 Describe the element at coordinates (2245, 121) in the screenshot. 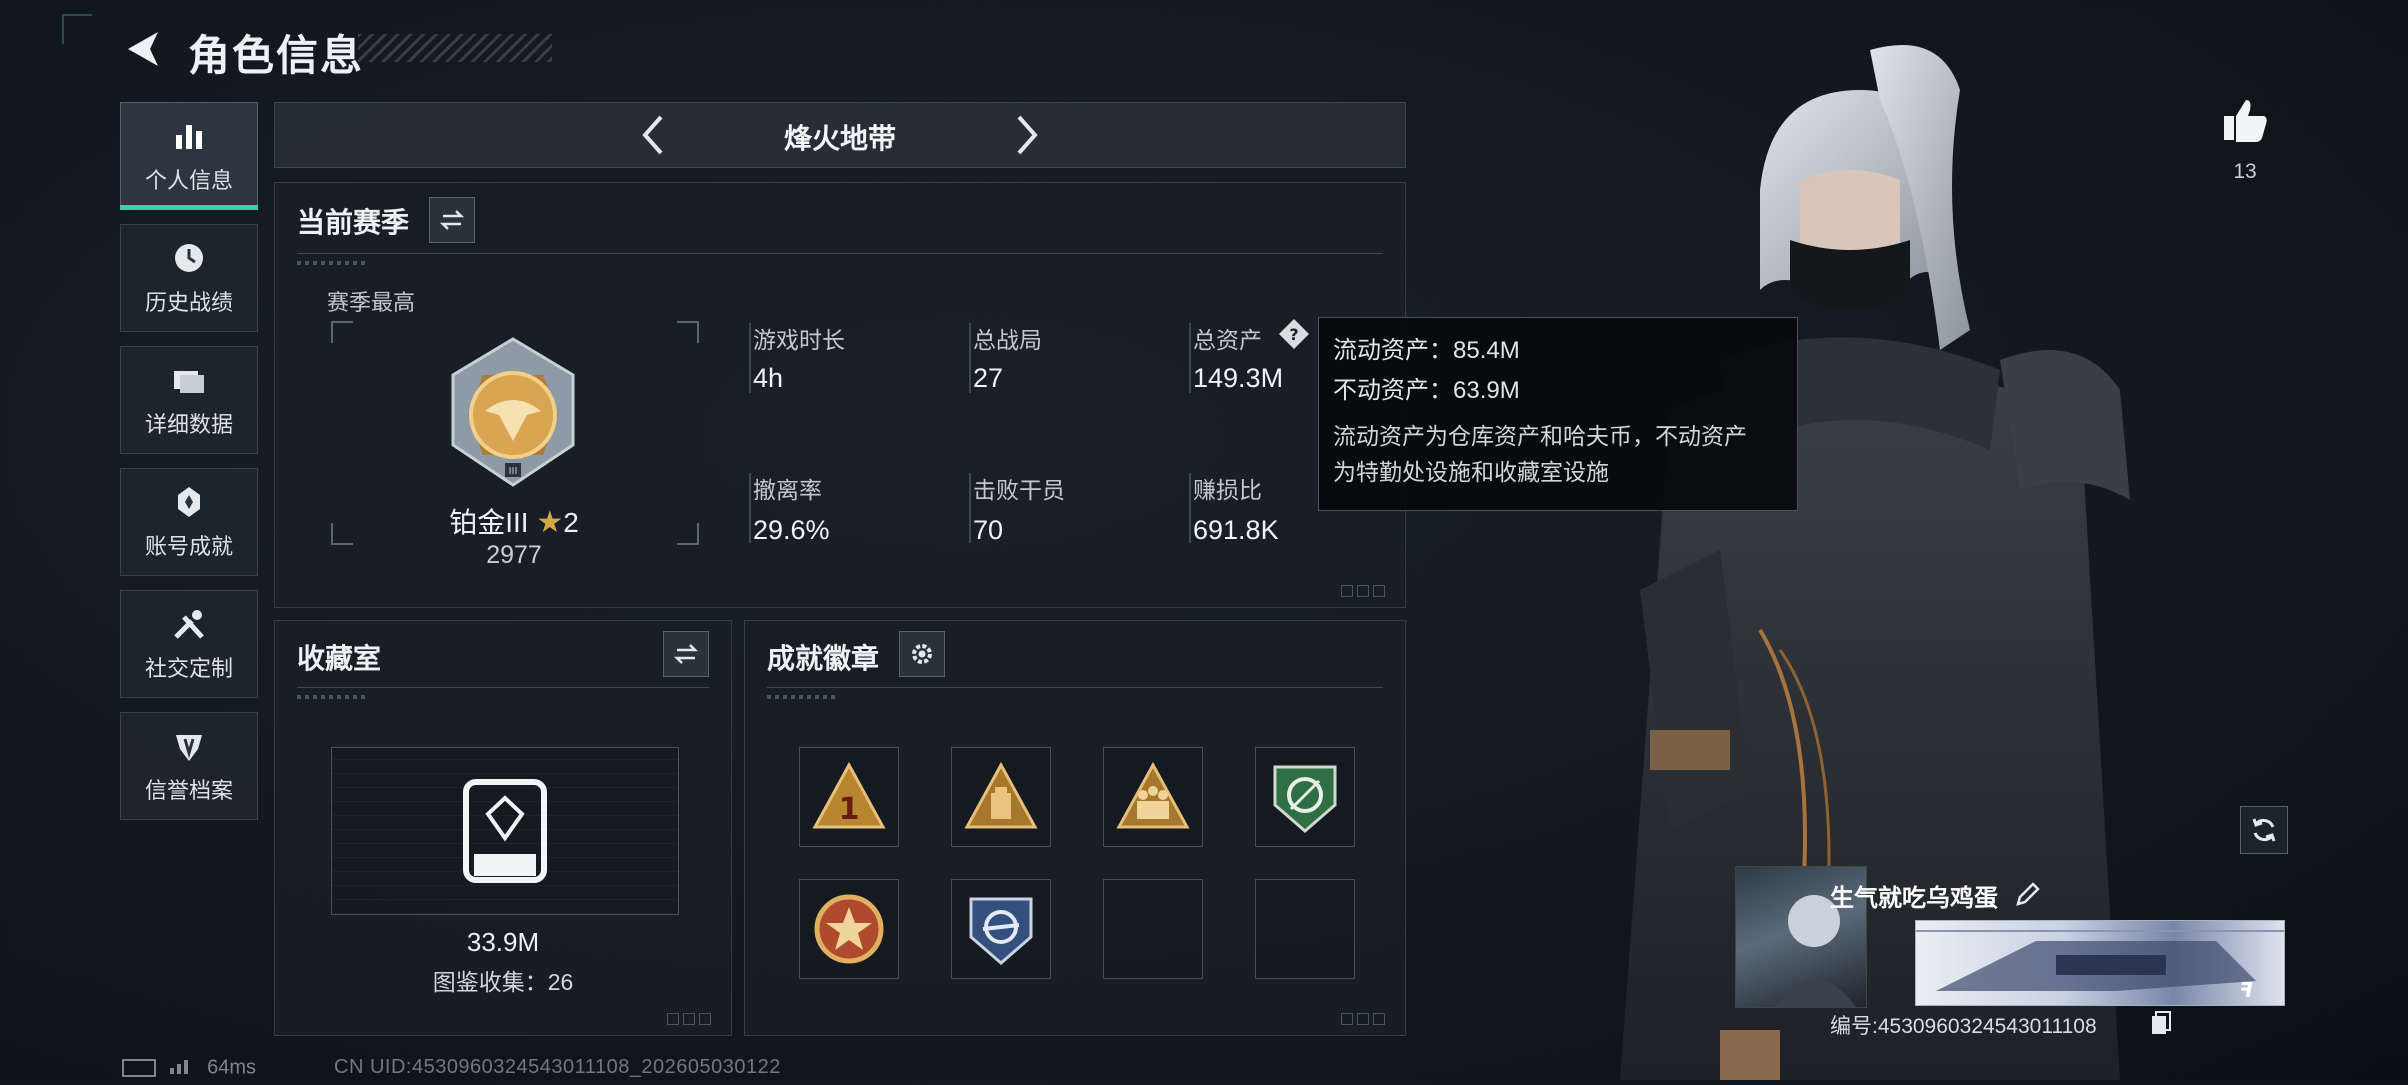

I see `thumbs-up-icon` at that location.